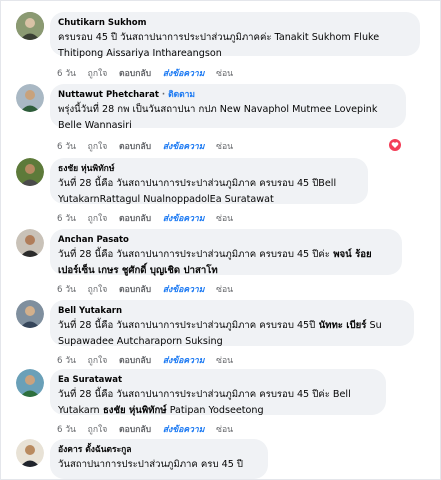  Describe the element at coordinates (108, 95) in the screenshot. I see `commenter-name-text: Nuttawut Phetcharat` at that location.